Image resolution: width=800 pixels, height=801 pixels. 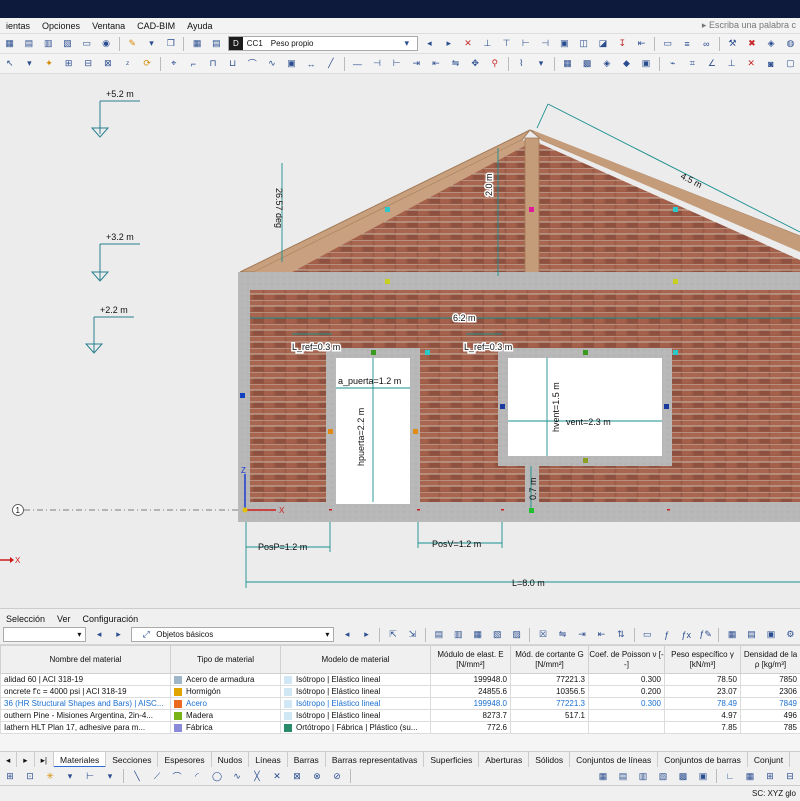 What do you see at coordinates (487, 44) in the screenshot?
I see `node-support-icon: ⊥` at bounding box center [487, 44].